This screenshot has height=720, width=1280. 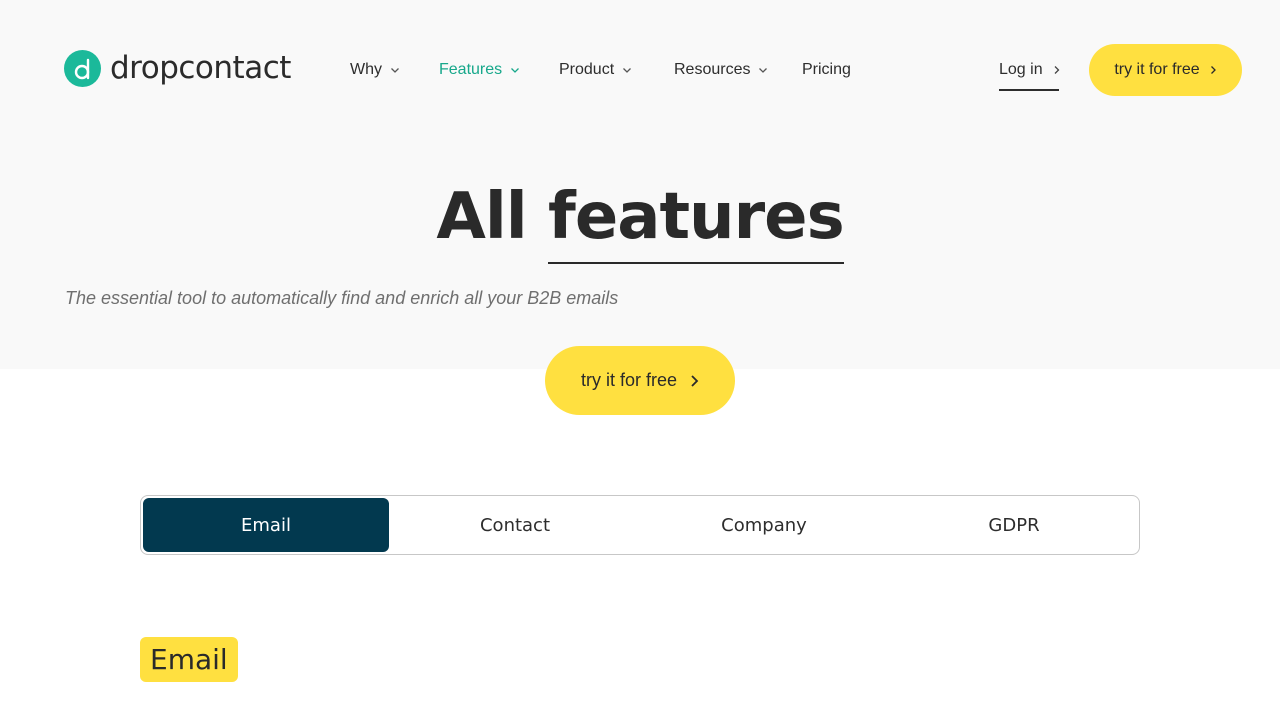 I want to click on tab-email: Email, so click(x=266, y=525).